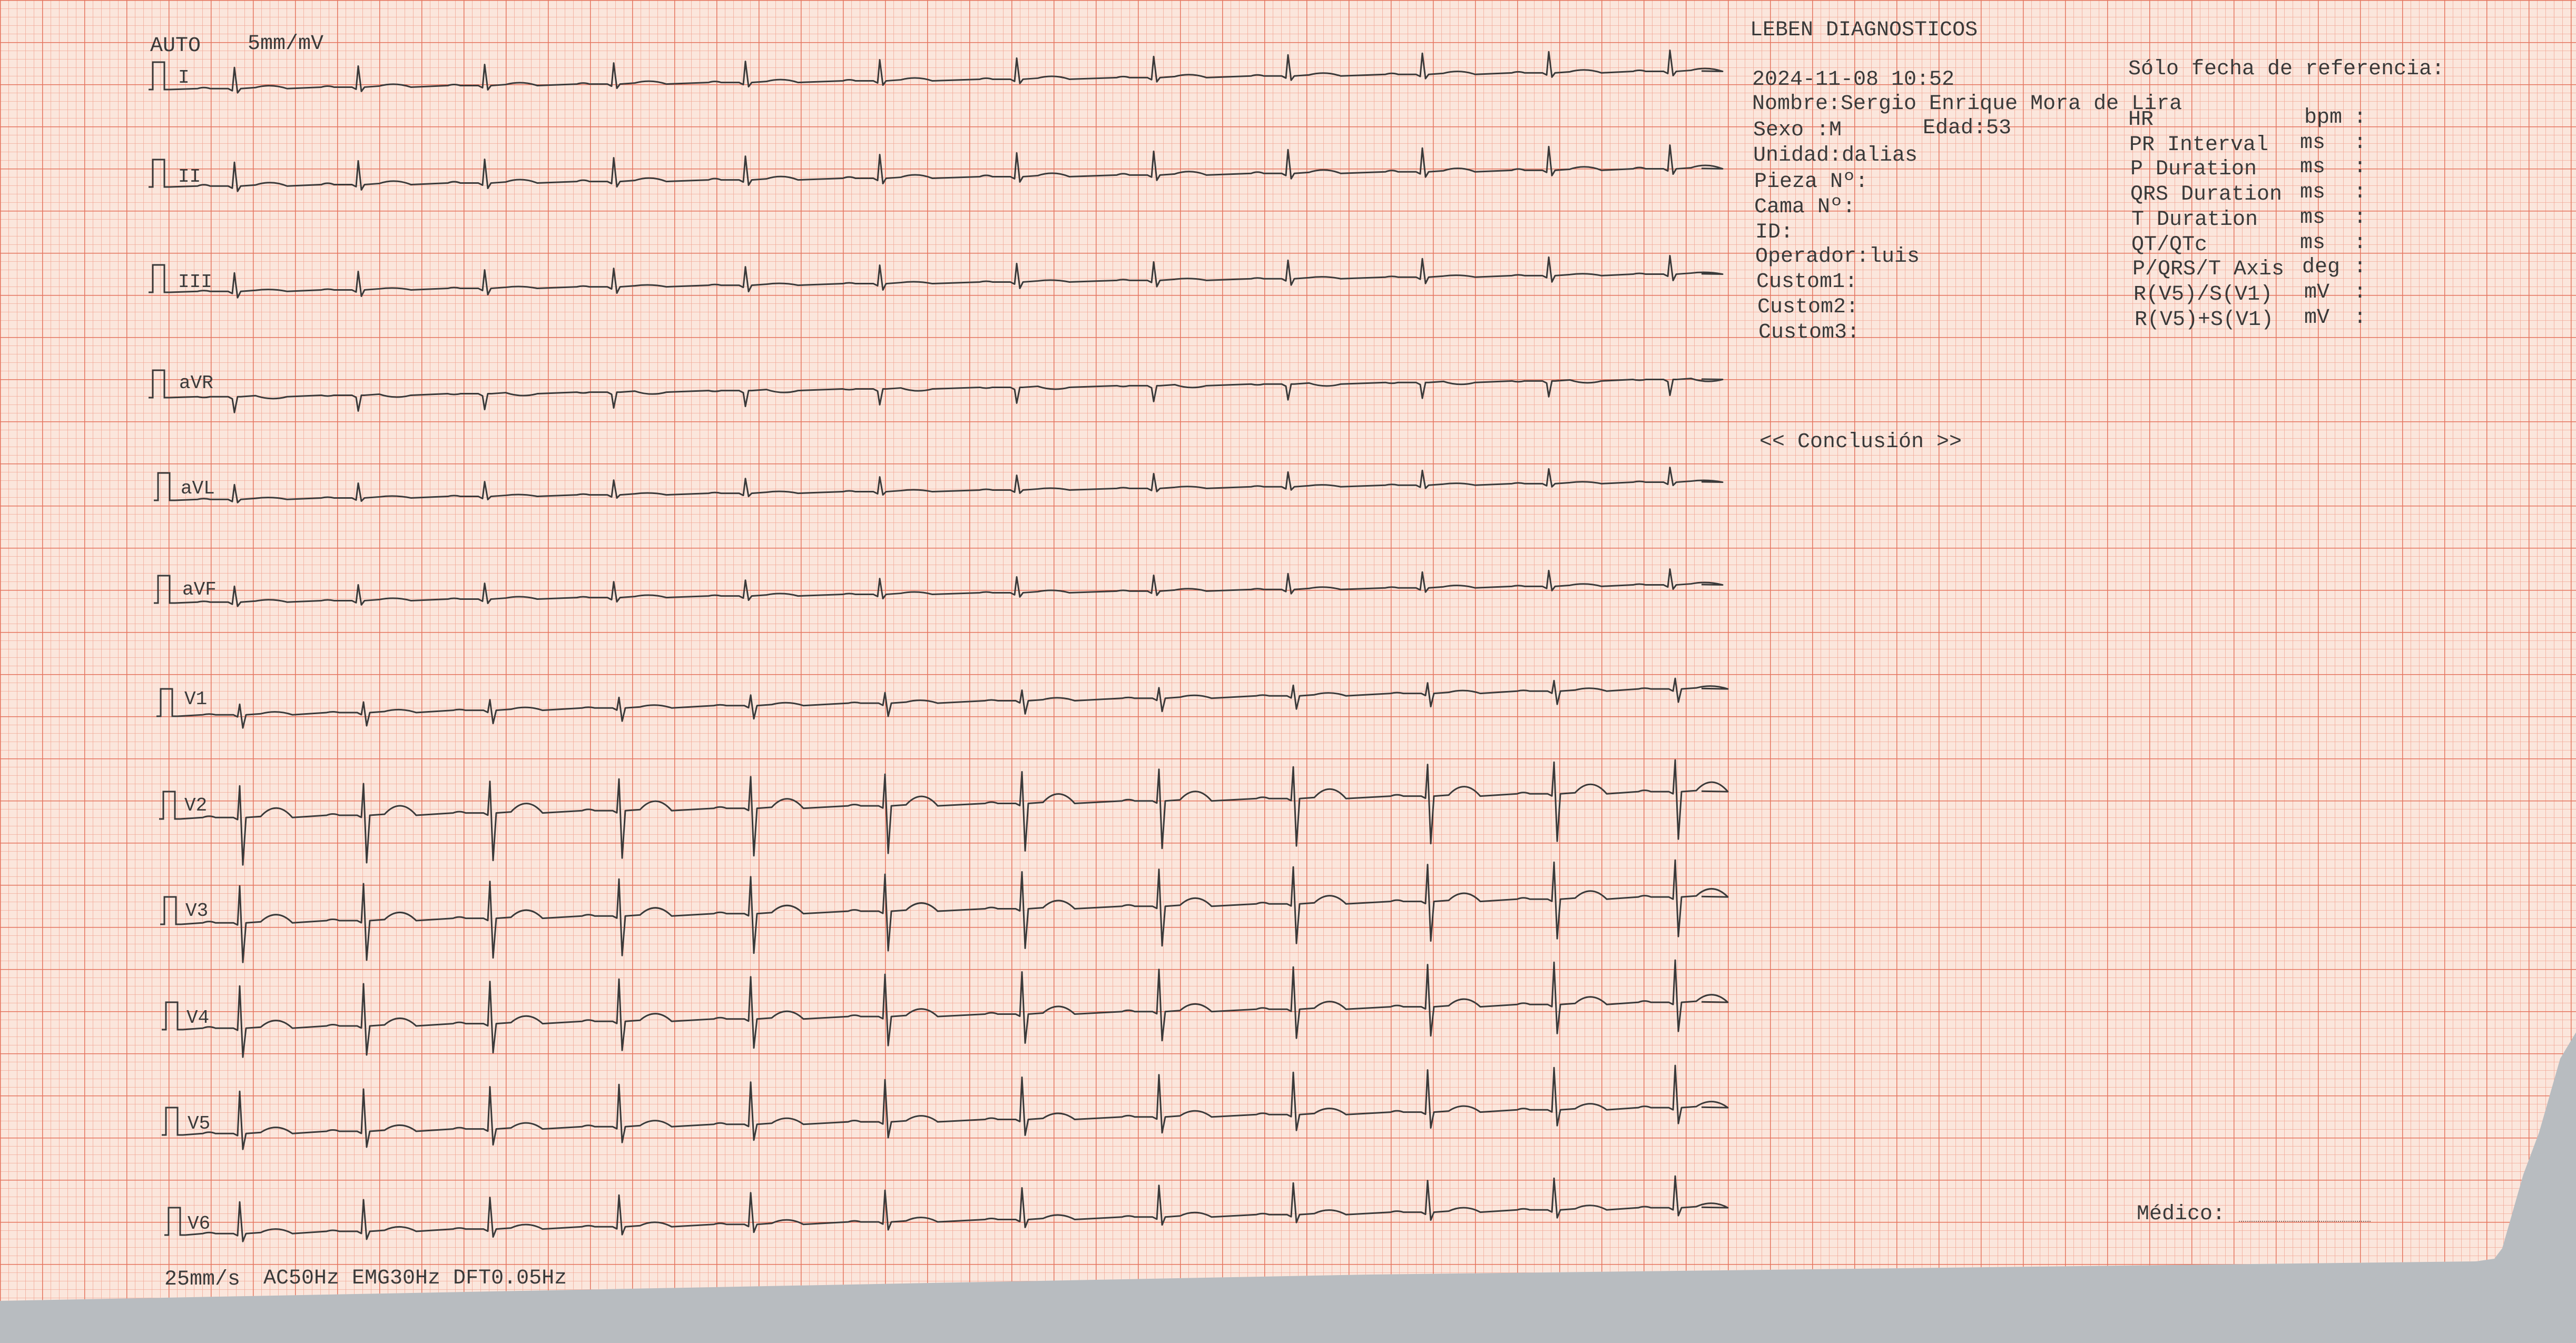 This screenshot has width=2576, height=1343. Describe the element at coordinates (2323, 118) in the screenshot. I see `meas-unit: bpm` at that location.